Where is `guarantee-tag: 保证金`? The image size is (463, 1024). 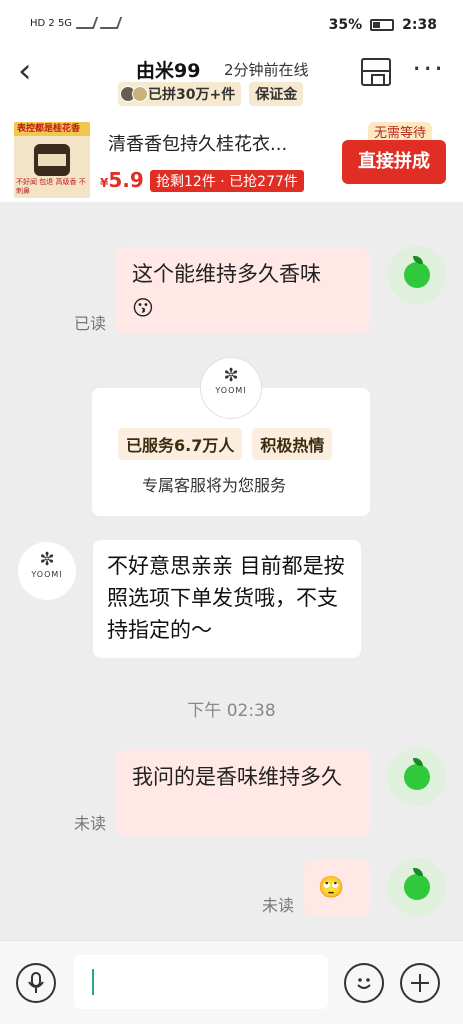
guarantee-tag: 保证金 is located at coordinates (276, 94).